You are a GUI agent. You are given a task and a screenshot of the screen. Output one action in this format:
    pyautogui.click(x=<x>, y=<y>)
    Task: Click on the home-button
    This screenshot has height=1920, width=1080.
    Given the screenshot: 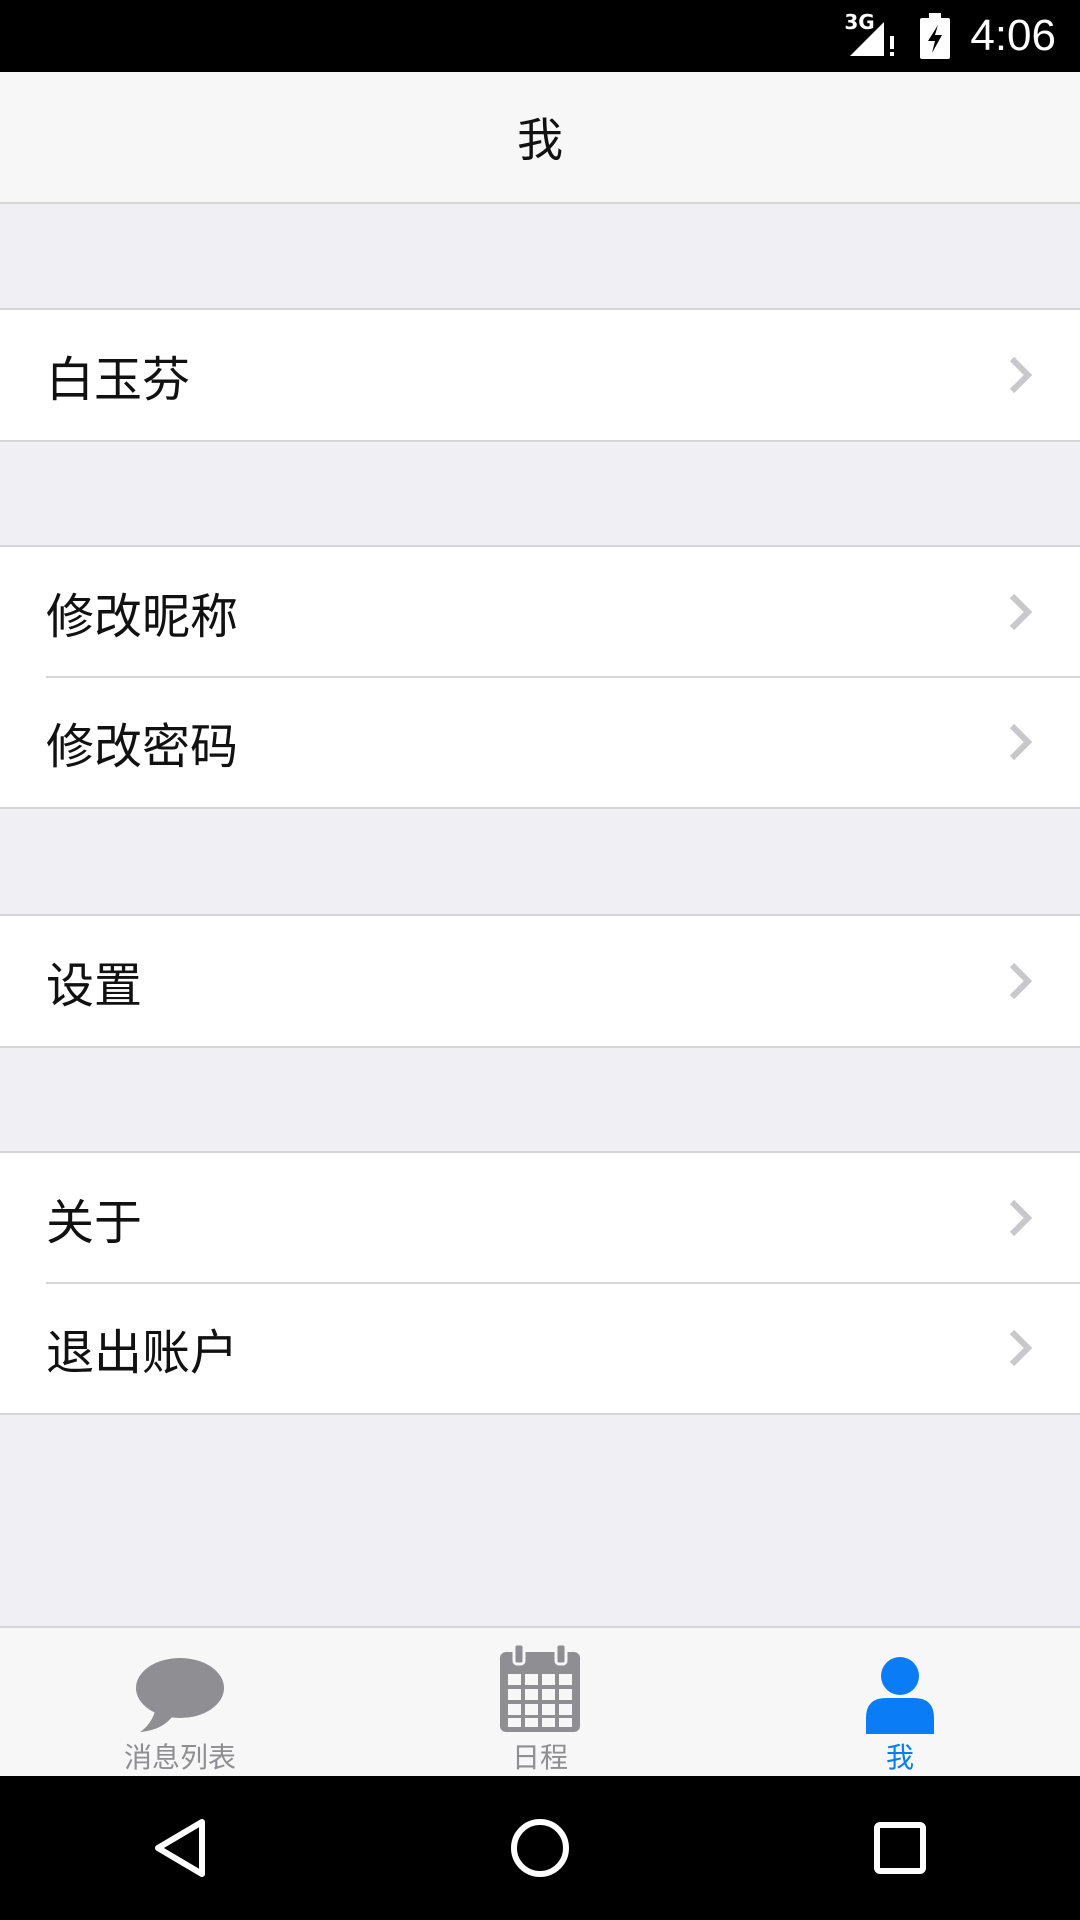 What is the action you would take?
    pyautogui.click(x=540, y=1848)
    